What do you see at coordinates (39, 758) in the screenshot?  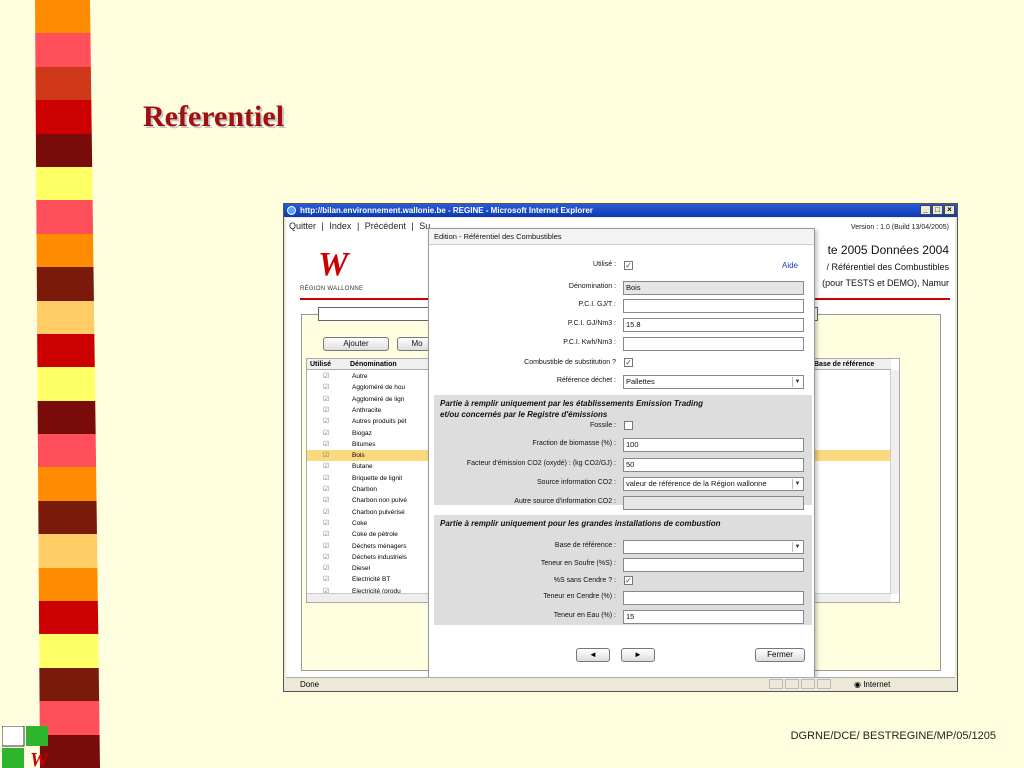 I see `svg-text: W` at bounding box center [39, 758].